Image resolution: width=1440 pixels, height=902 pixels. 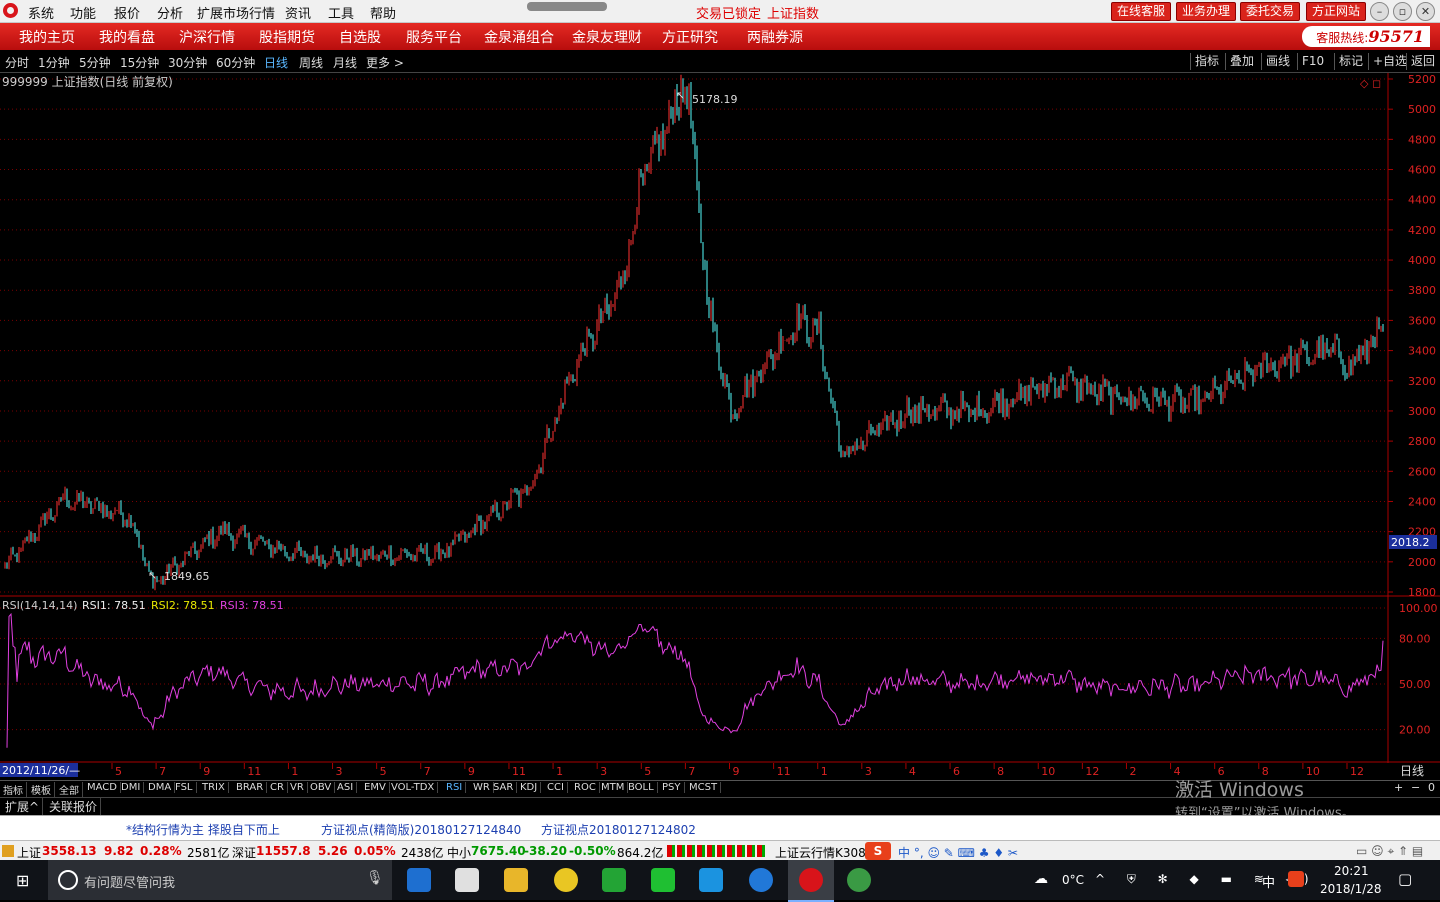 What do you see at coordinates (1431, 787) in the screenshot?
I see `reset-icon: 0` at bounding box center [1431, 787].